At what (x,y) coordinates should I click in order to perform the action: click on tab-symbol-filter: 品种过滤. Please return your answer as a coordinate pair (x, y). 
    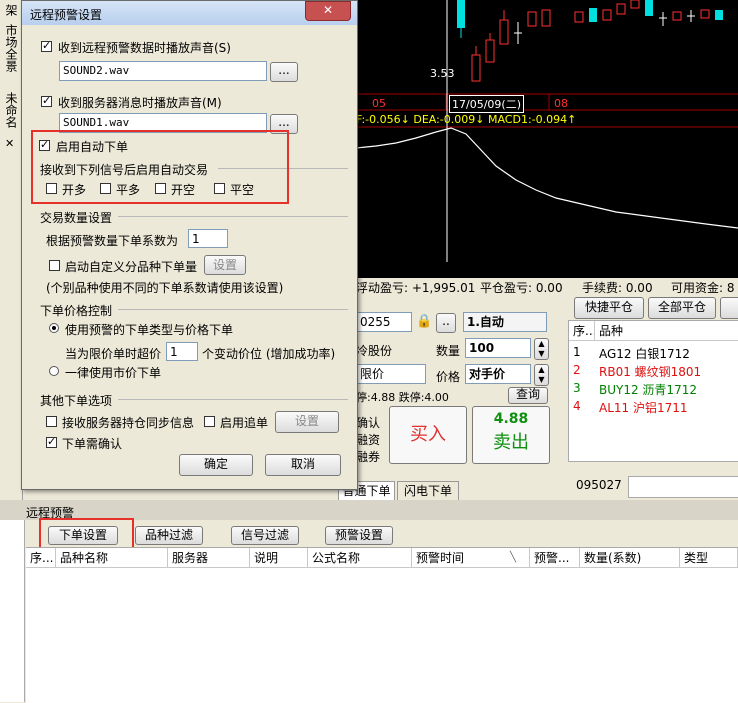
    Looking at the image, I should click on (169, 535).